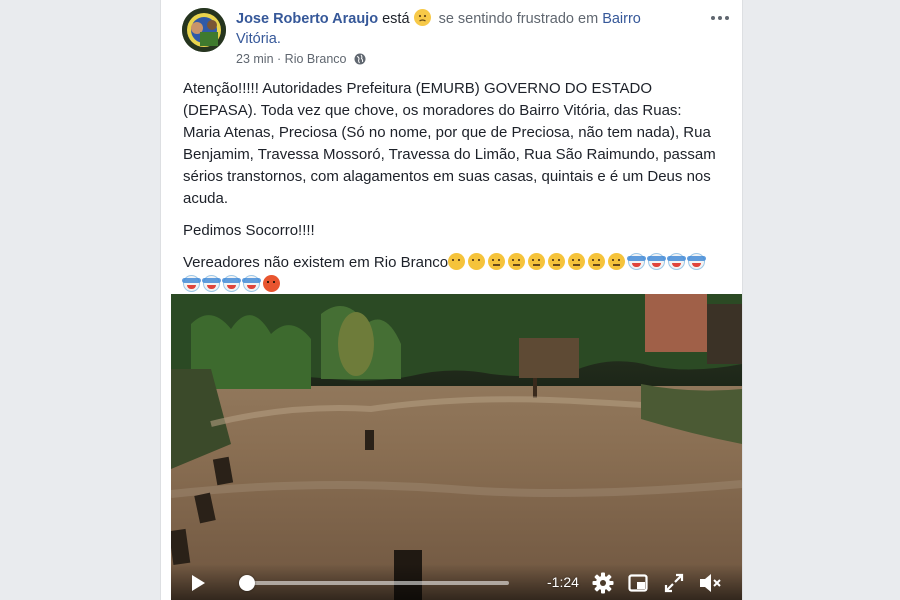 The height and width of the screenshot is (600, 900). I want to click on post-paragraph-text: Vereadores não existem em Rio Branco, so click(316, 262).